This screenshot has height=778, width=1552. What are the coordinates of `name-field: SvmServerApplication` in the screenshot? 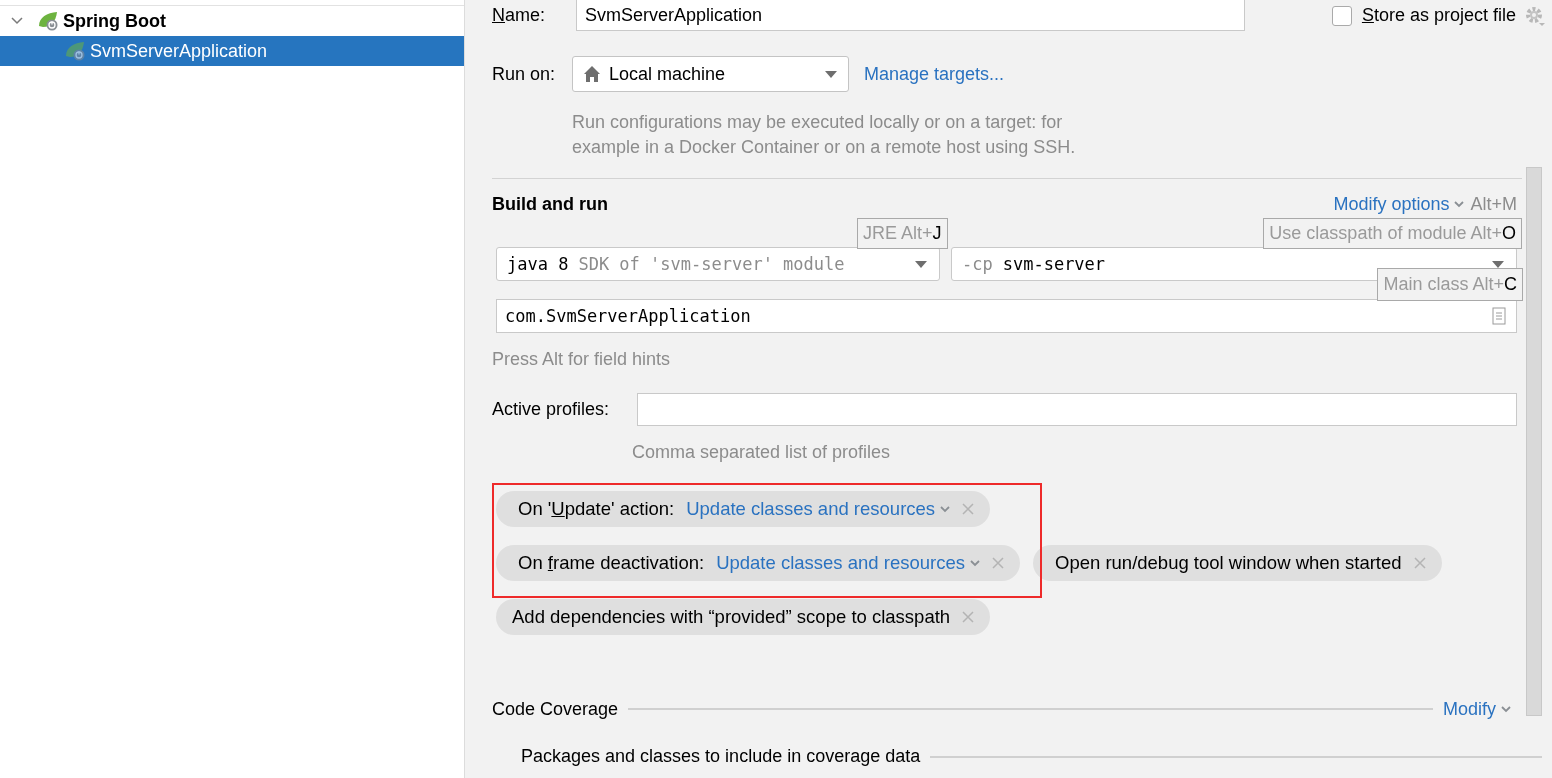 It's located at (910, 15).